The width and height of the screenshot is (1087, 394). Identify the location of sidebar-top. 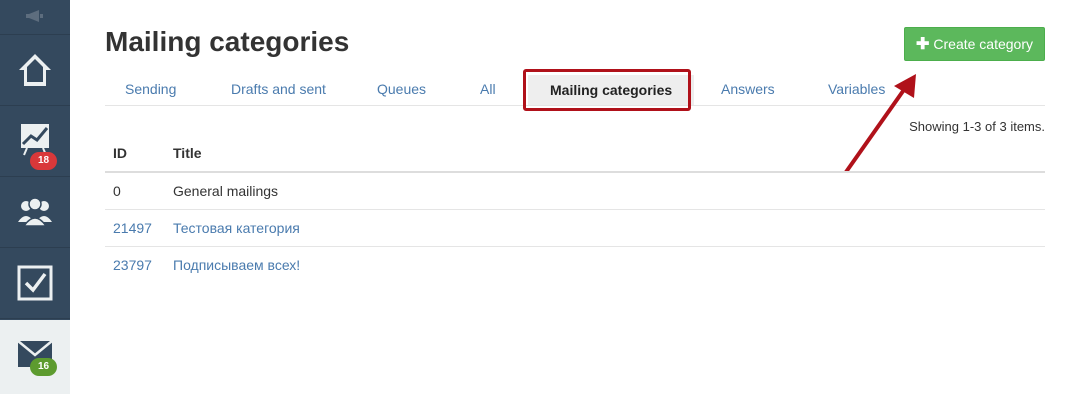
(35, 17).